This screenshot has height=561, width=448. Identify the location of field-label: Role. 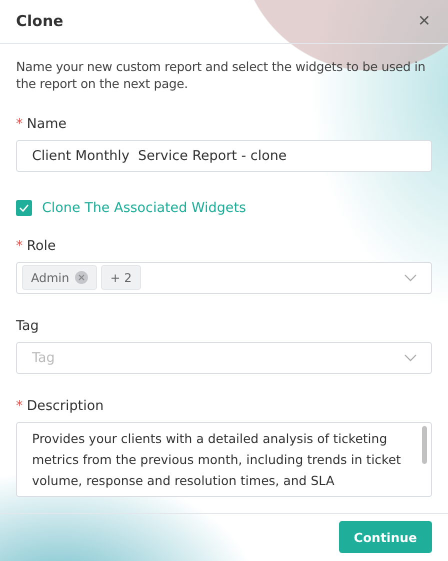
(41, 246).